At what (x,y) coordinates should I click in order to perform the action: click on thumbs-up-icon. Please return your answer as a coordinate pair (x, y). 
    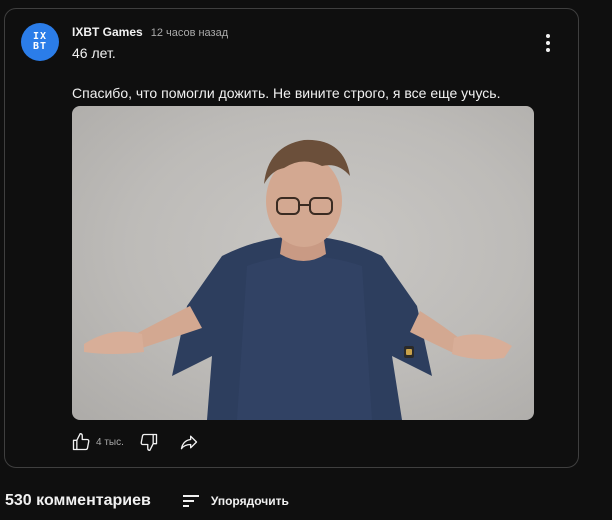
    Looking at the image, I should click on (81, 442).